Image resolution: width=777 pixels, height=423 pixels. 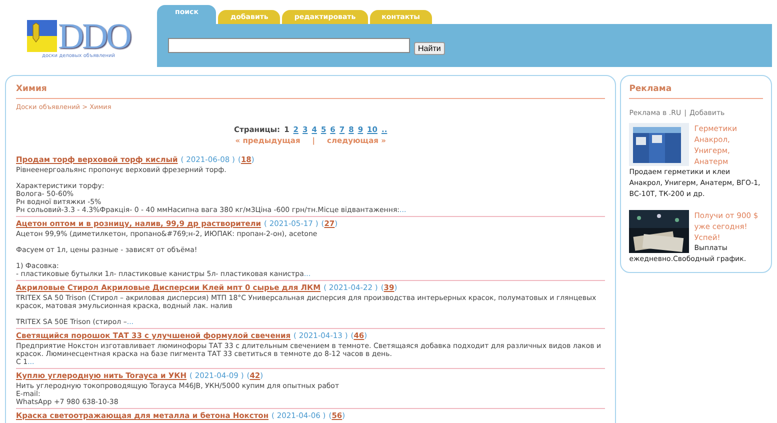 I want to click on search-button: Найти, so click(x=429, y=48).